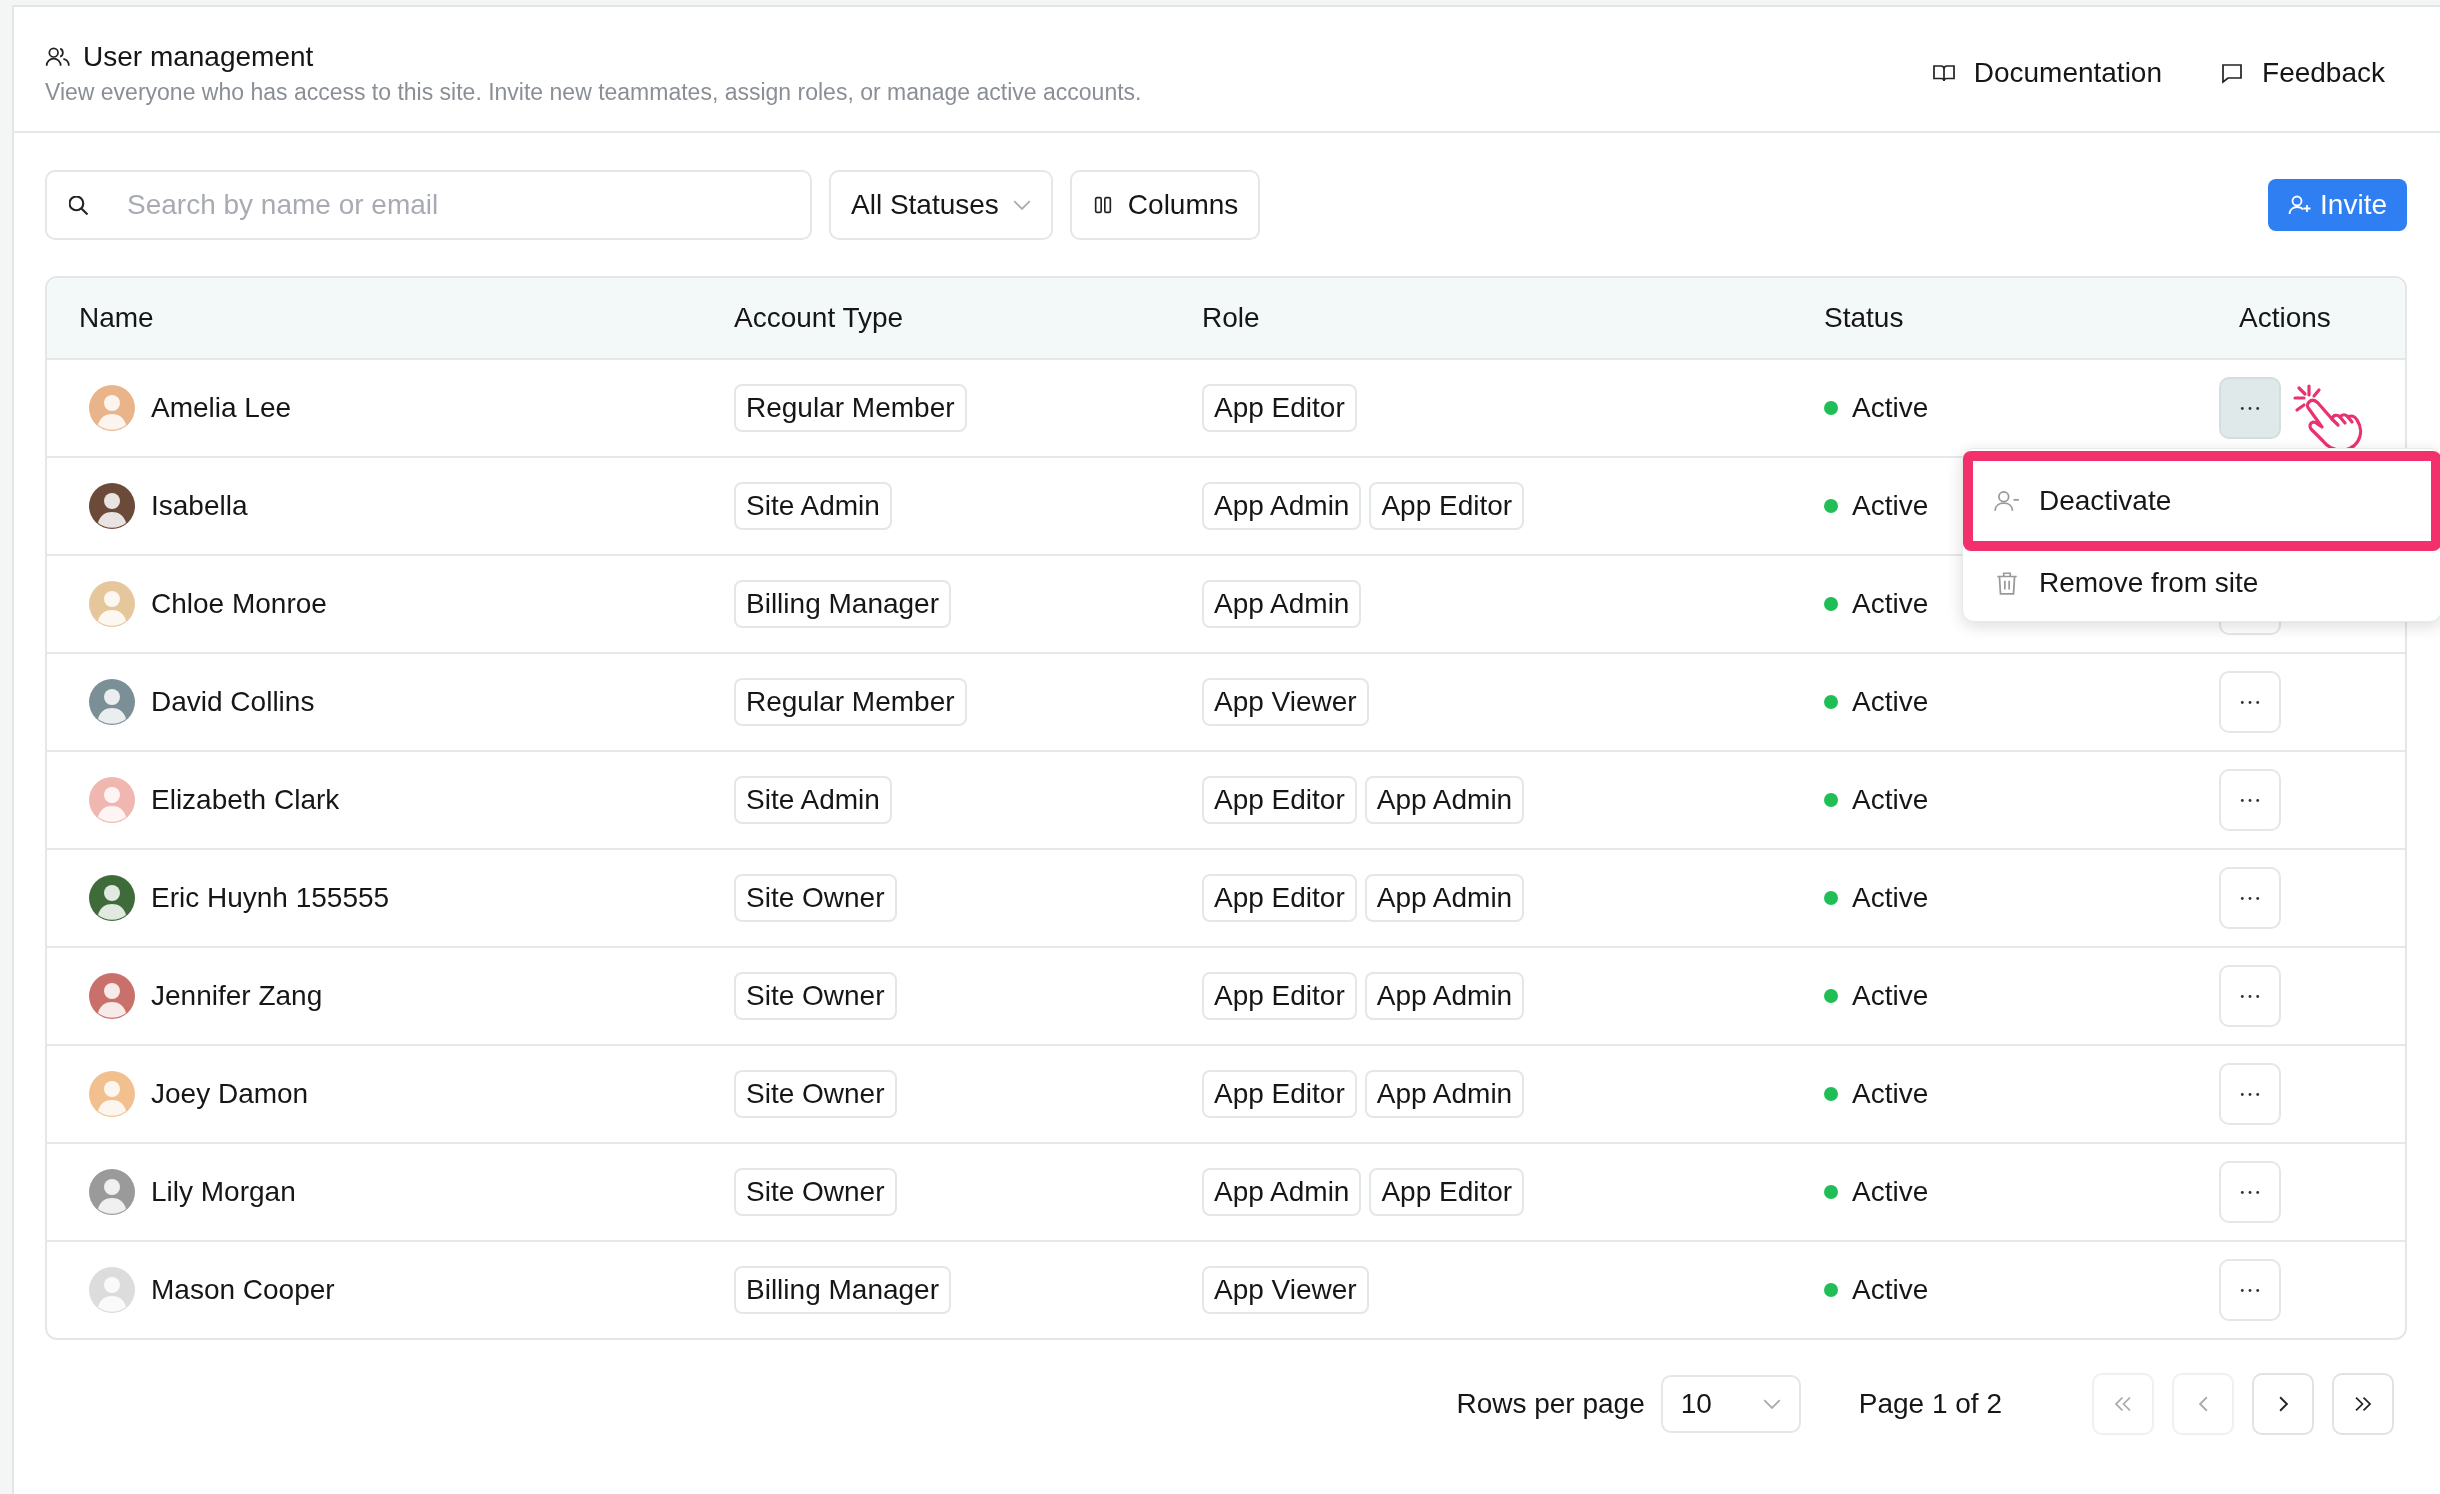  What do you see at coordinates (1771, 1404) in the screenshot?
I see `chevron-down-icon` at bounding box center [1771, 1404].